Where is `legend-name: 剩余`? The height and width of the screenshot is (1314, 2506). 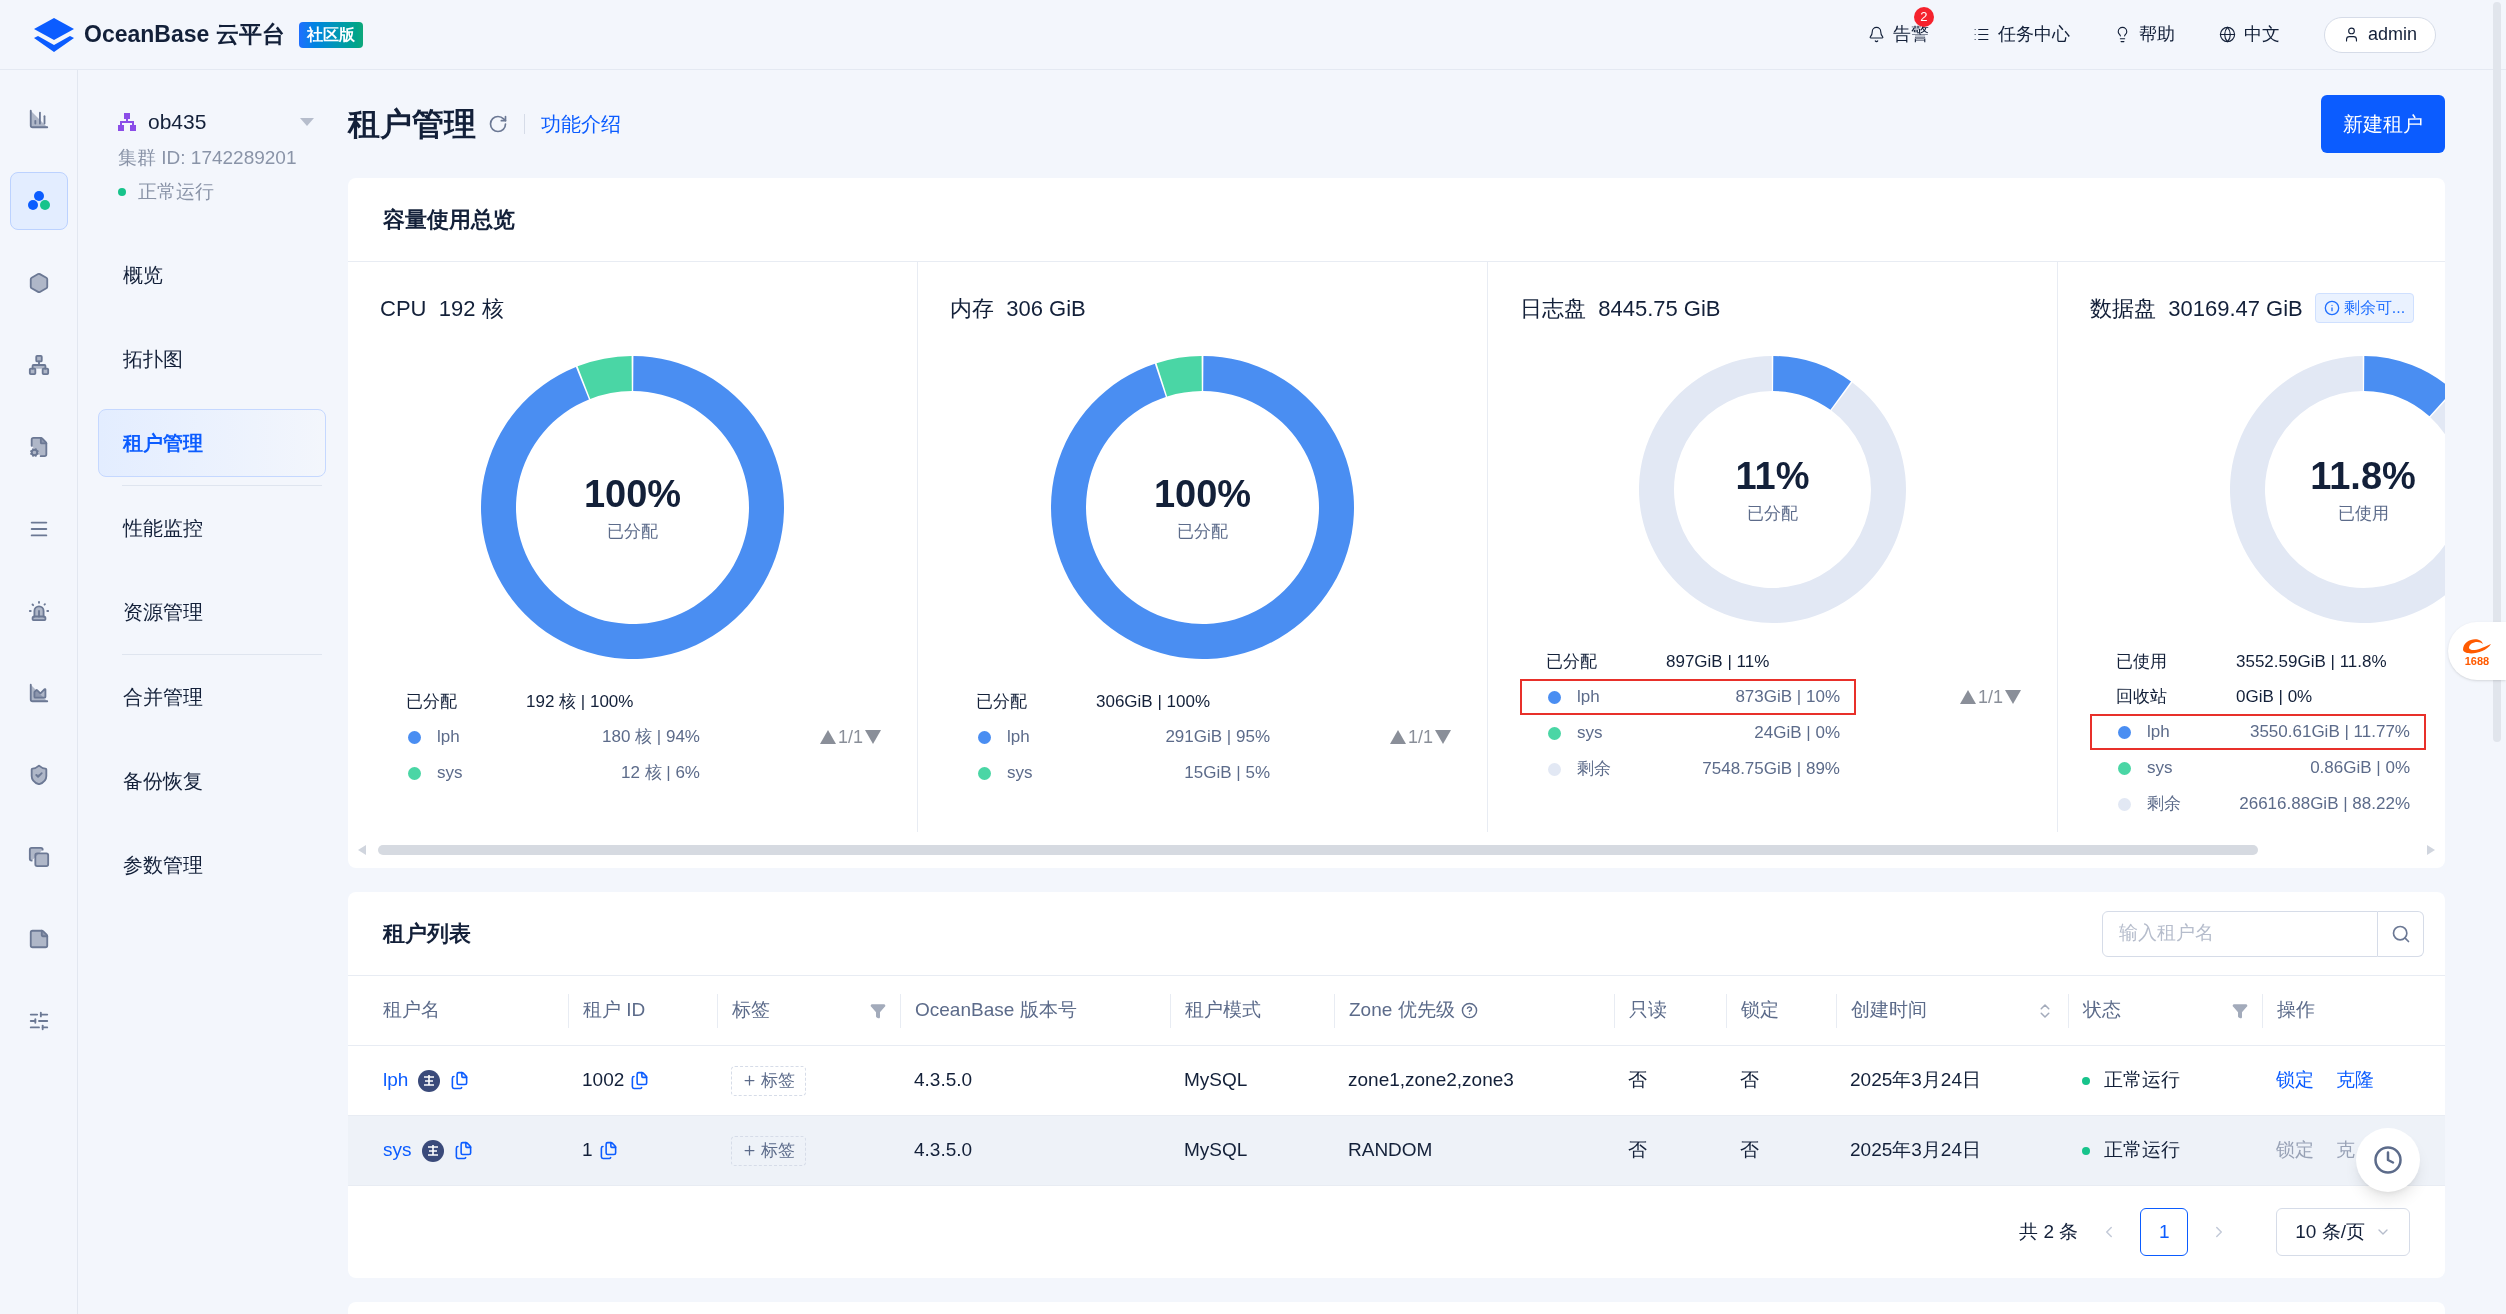
legend-name: 剩余 is located at coordinates (2164, 804).